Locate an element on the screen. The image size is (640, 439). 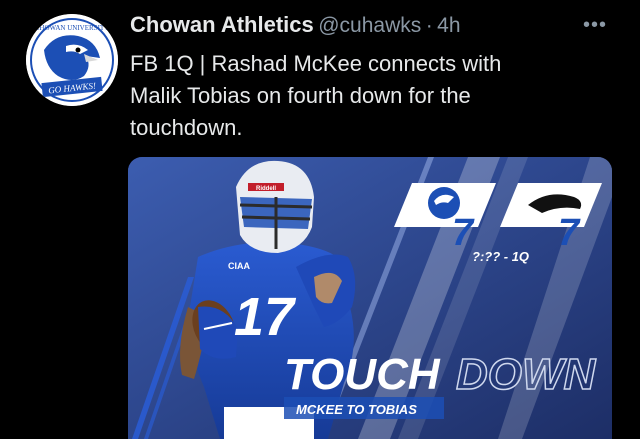
caption-text: MCKEE TO TOBIAS is located at coordinates (356, 409).